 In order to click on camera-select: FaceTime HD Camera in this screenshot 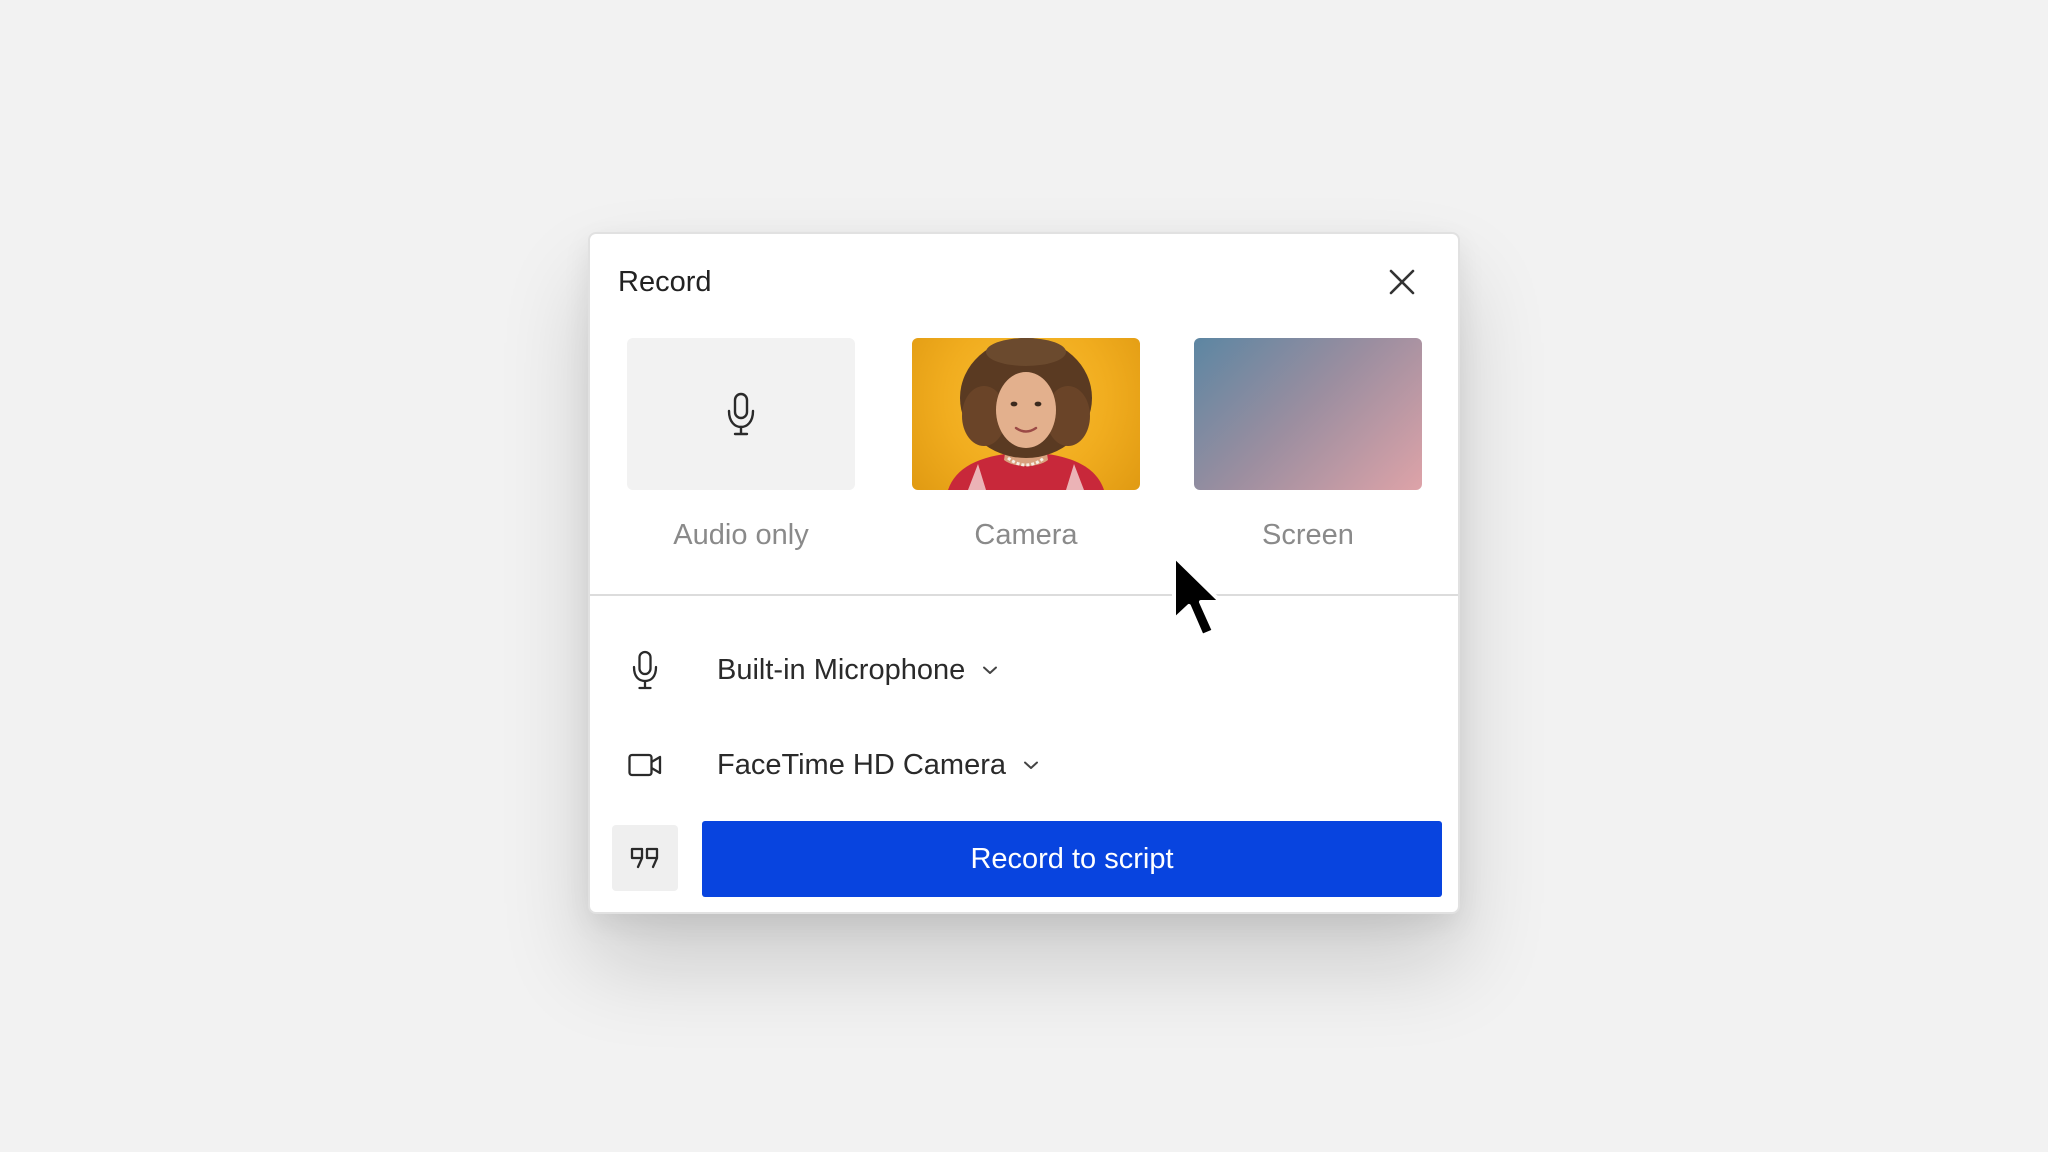, I will do `click(878, 764)`.